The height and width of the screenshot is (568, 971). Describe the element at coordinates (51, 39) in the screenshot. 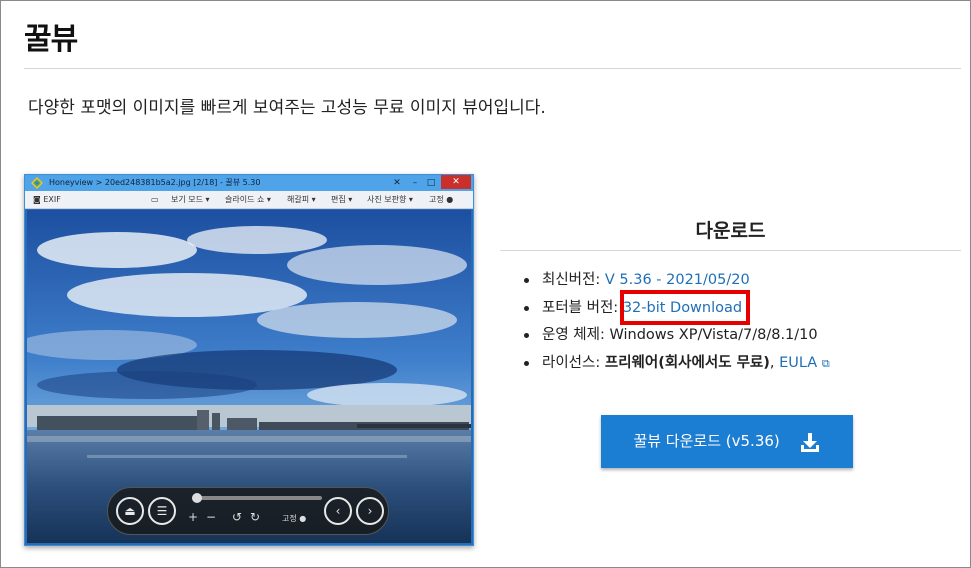

I see `page-title: 꿀뷰` at that location.